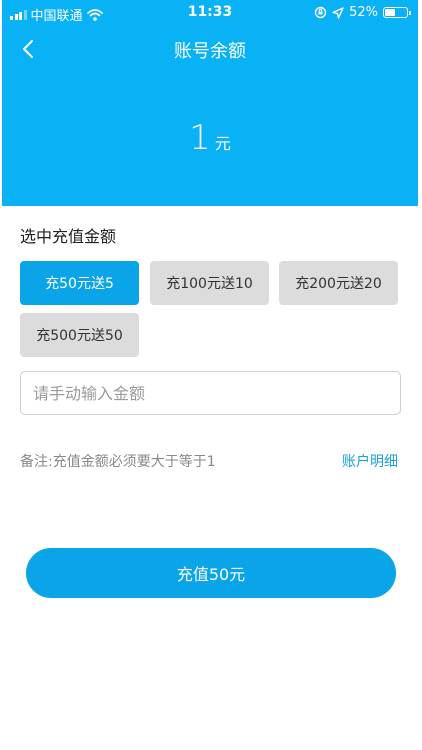 The image size is (422, 750). I want to click on orientation-lock-icon, so click(320, 12).